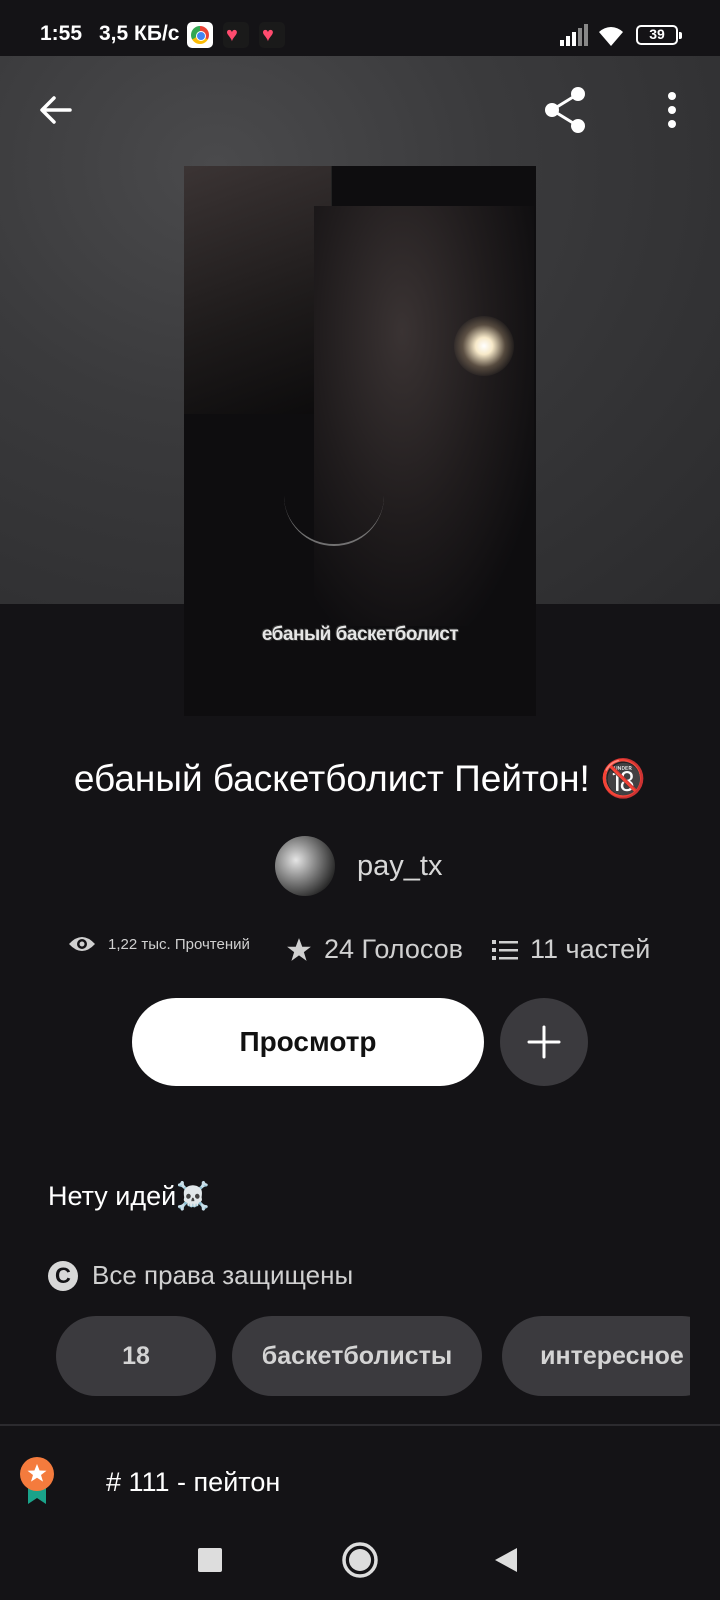  I want to click on more-button, so click(672, 110).